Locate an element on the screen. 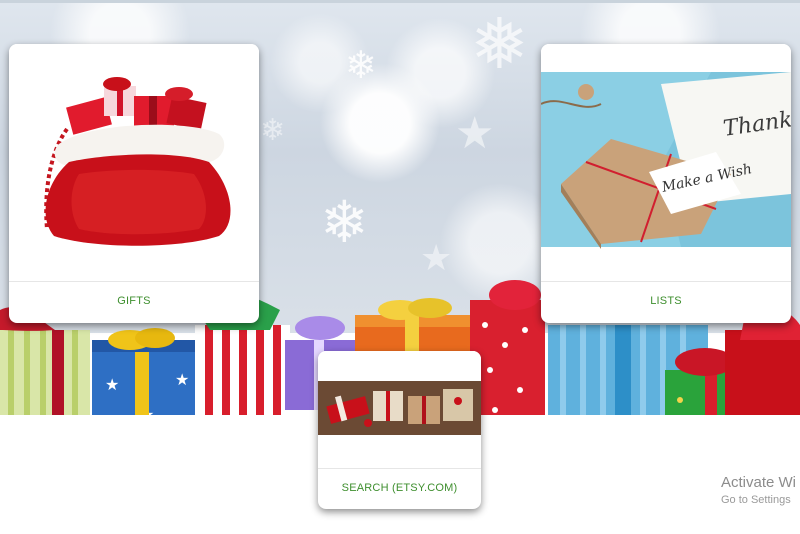 The image size is (800, 534). lists-card-image: Thank Make a Wish is located at coordinates (666, 162).